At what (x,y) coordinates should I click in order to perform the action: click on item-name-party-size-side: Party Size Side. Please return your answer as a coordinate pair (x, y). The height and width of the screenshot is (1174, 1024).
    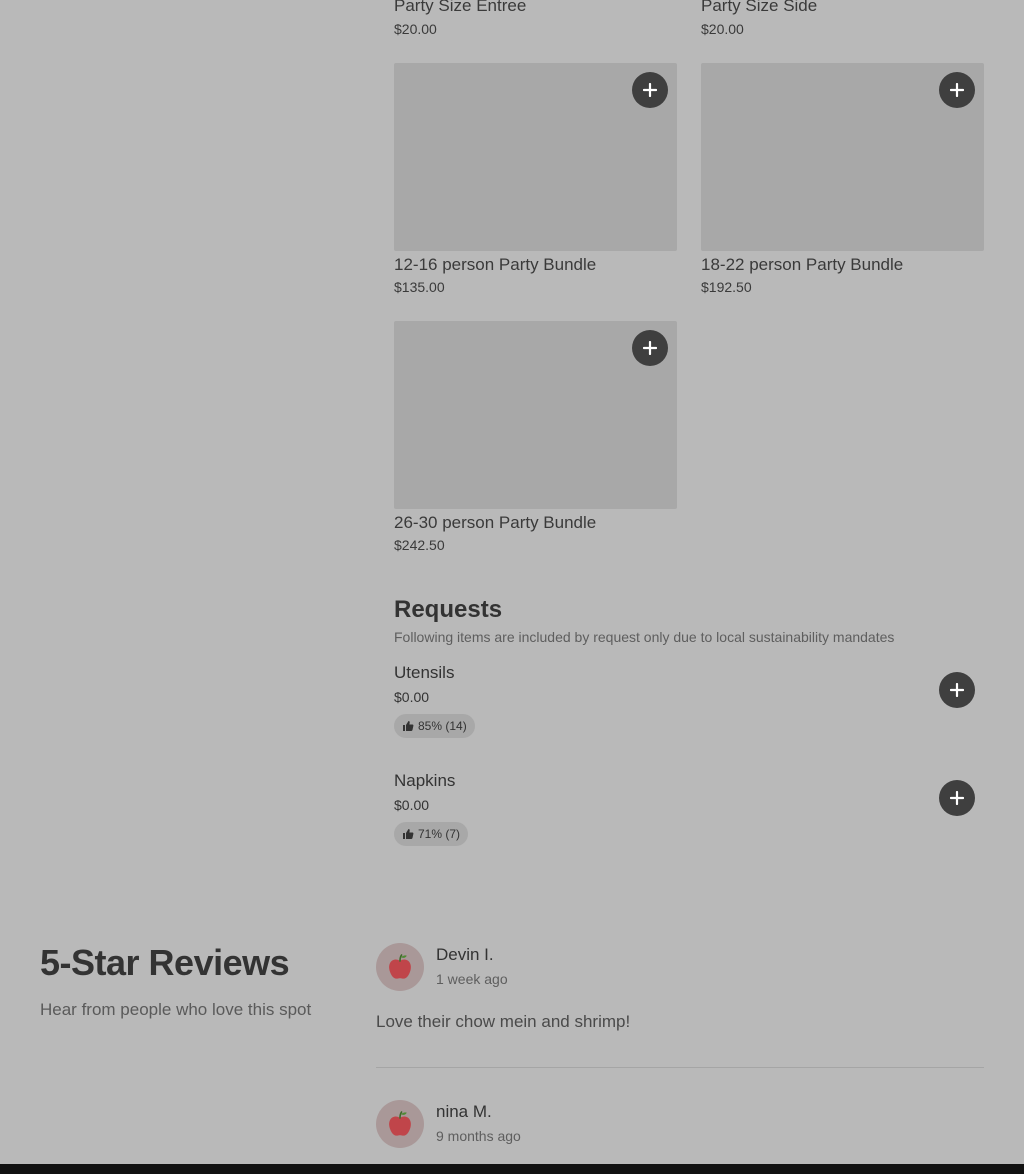
    Looking at the image, I should click on (759, 8).